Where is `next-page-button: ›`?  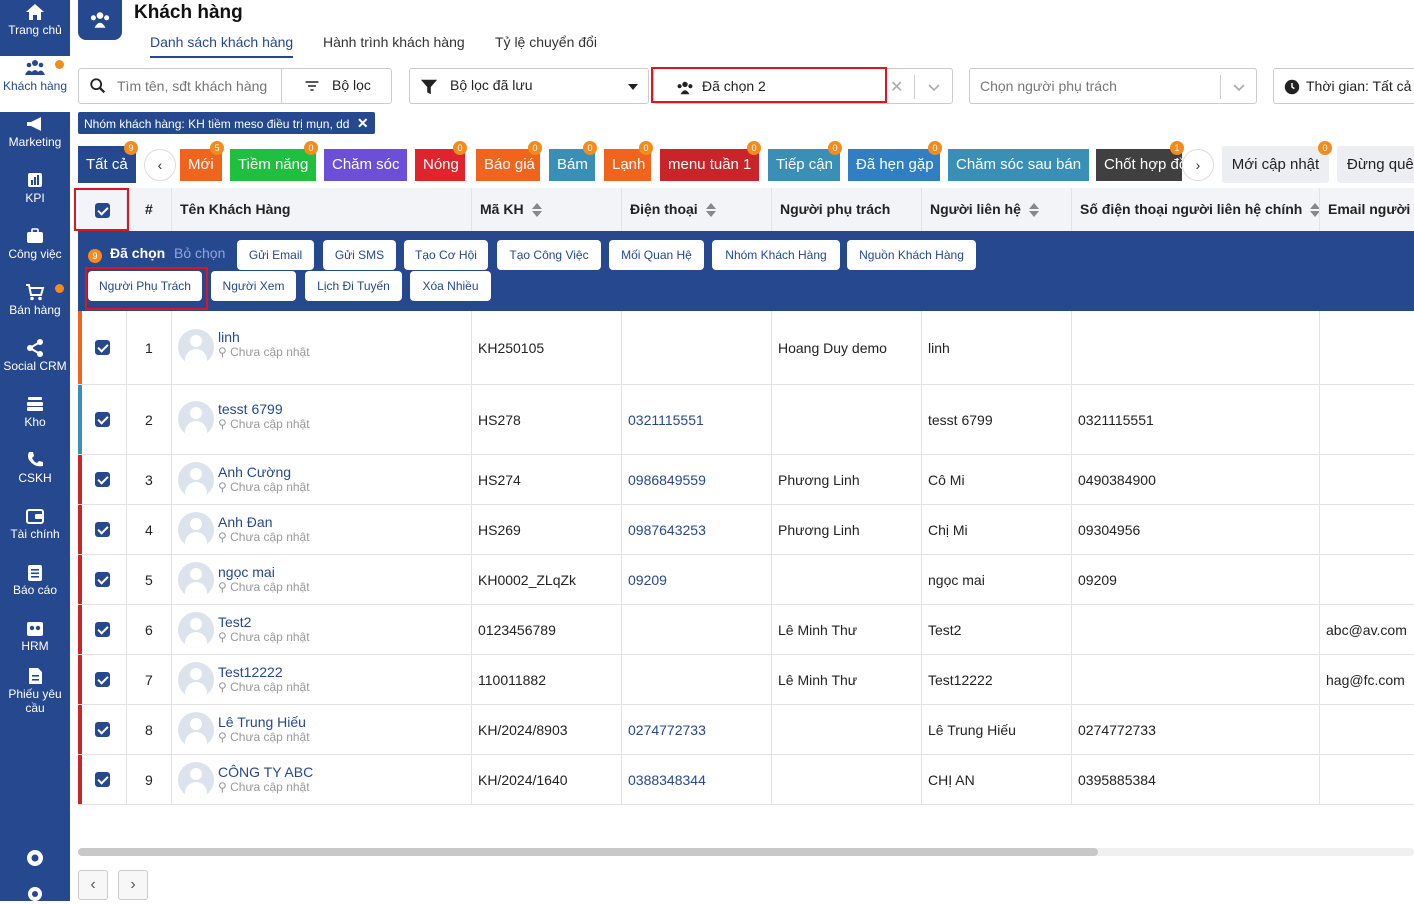
next-page-button: › is located at coordinates (133, 885).